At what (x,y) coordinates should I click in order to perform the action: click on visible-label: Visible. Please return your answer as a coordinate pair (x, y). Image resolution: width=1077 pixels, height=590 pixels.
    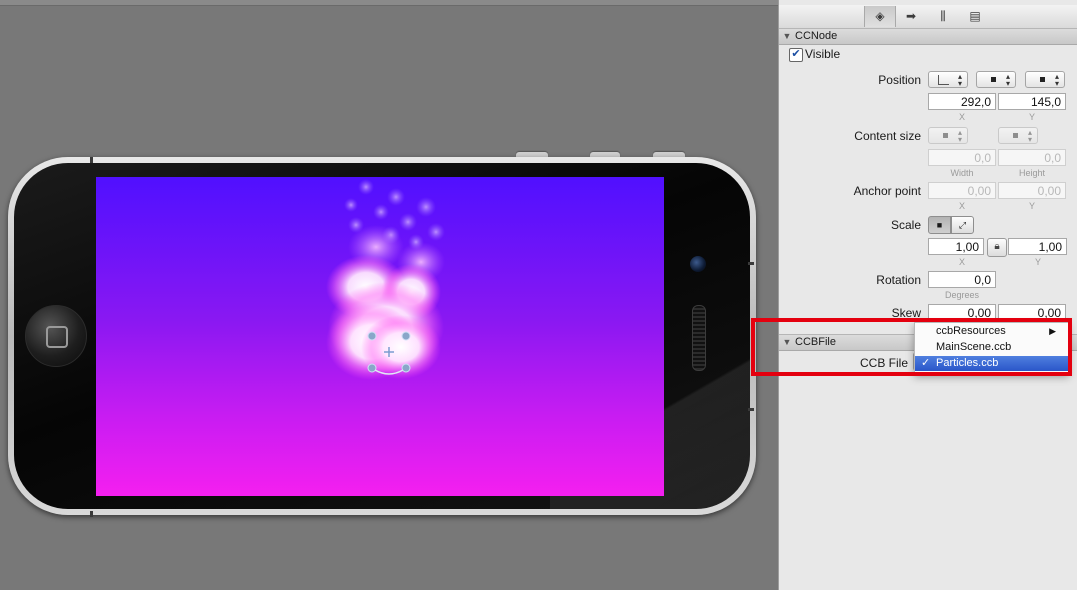
    Looking at the image, I should click on (823, 54).